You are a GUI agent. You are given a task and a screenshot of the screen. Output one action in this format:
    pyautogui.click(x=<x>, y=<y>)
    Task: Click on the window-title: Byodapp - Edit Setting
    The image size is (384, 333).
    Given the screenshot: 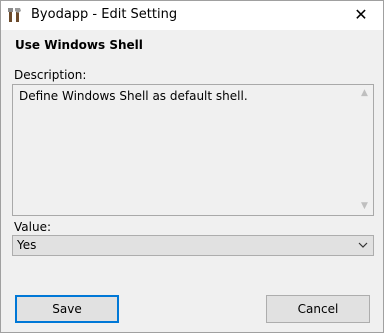 What is the action you would take?
    pyautogui.click(x=104, y=14)
    